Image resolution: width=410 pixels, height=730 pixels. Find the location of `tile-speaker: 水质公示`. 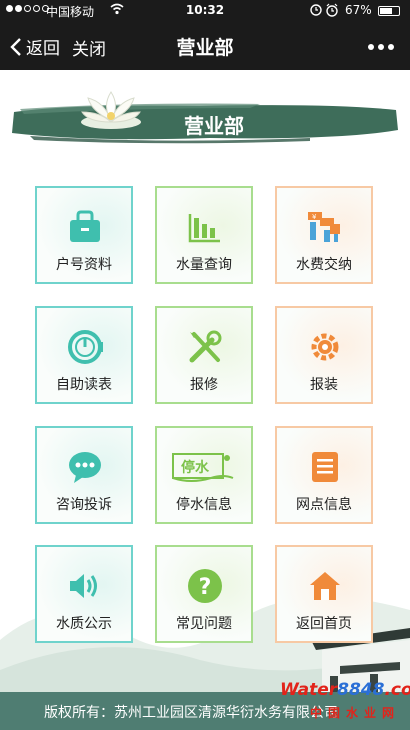

tile-speaker: 水质公示 is located at coordinates (84, 594).